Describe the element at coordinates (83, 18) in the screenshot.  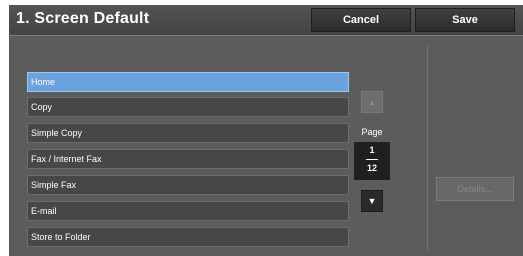
I see `page-title: 1. Screen Default` at that location.